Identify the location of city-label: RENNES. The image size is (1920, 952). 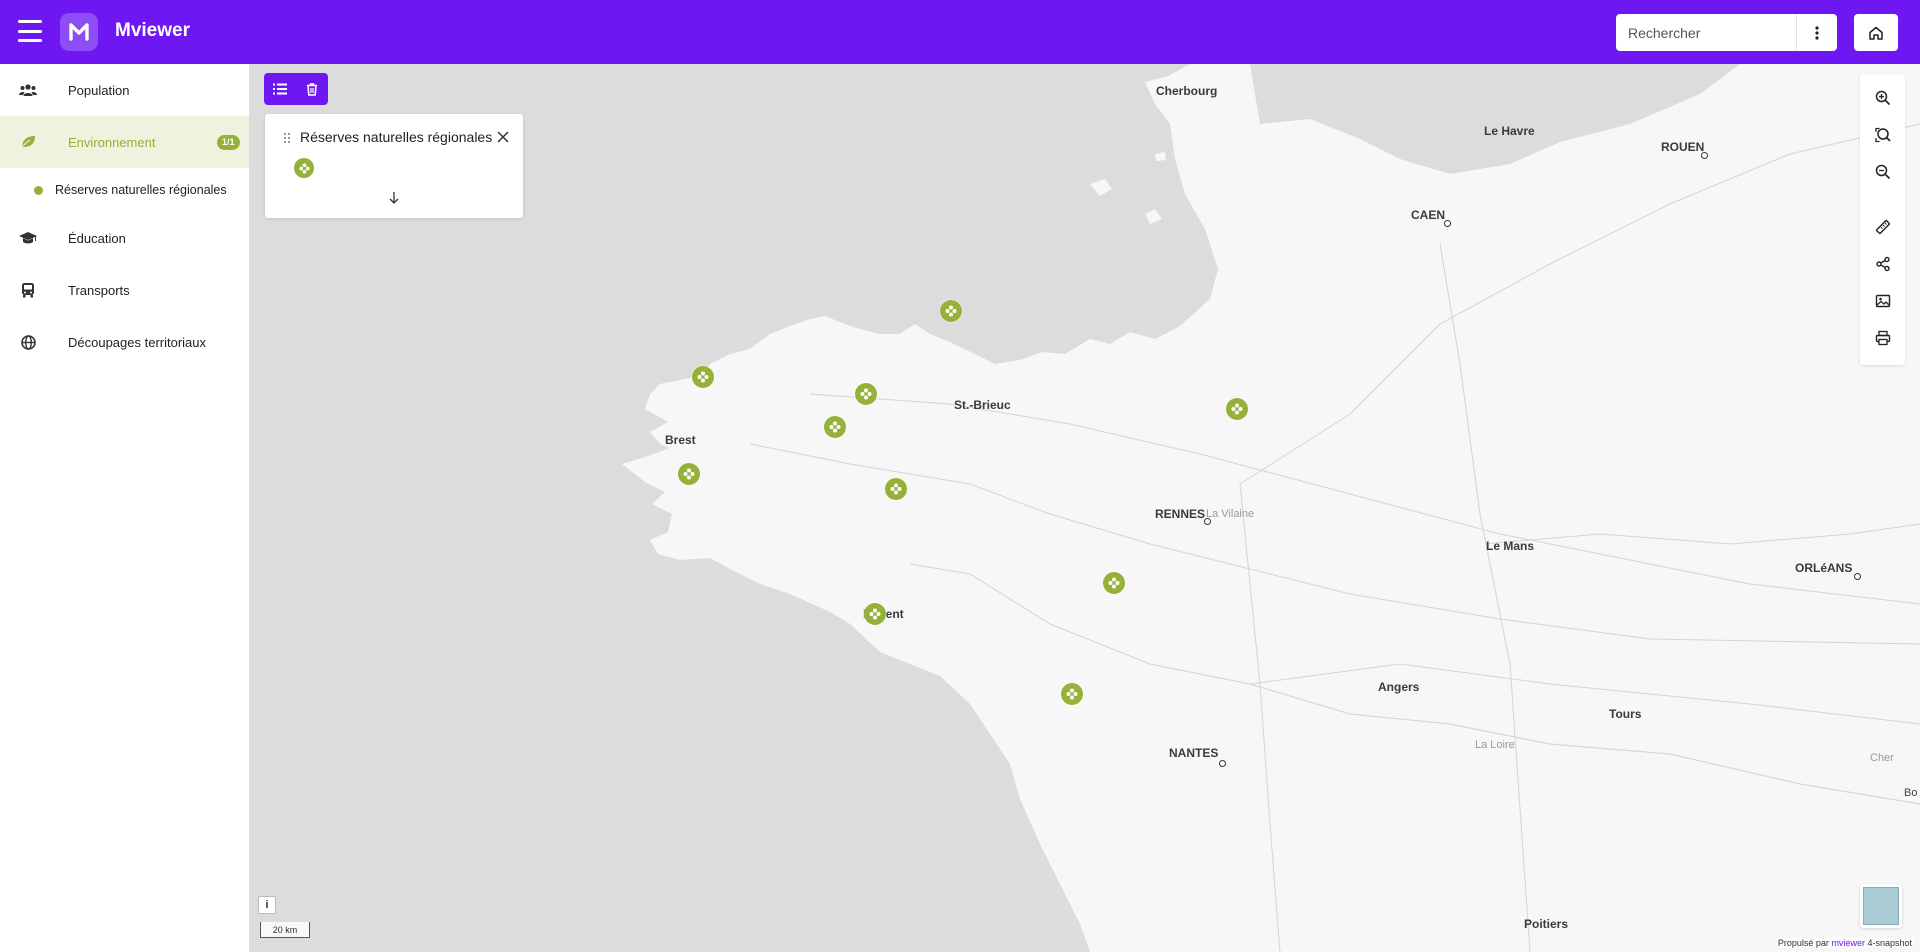
(1180, 514).